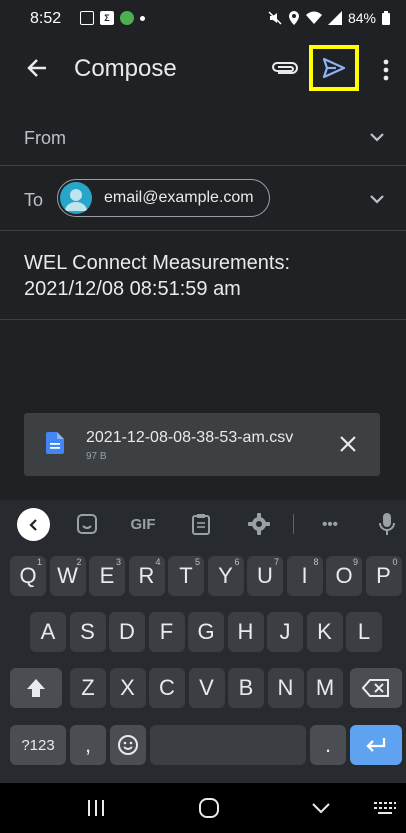  I want to click on period-key: ., so click(328, 745).